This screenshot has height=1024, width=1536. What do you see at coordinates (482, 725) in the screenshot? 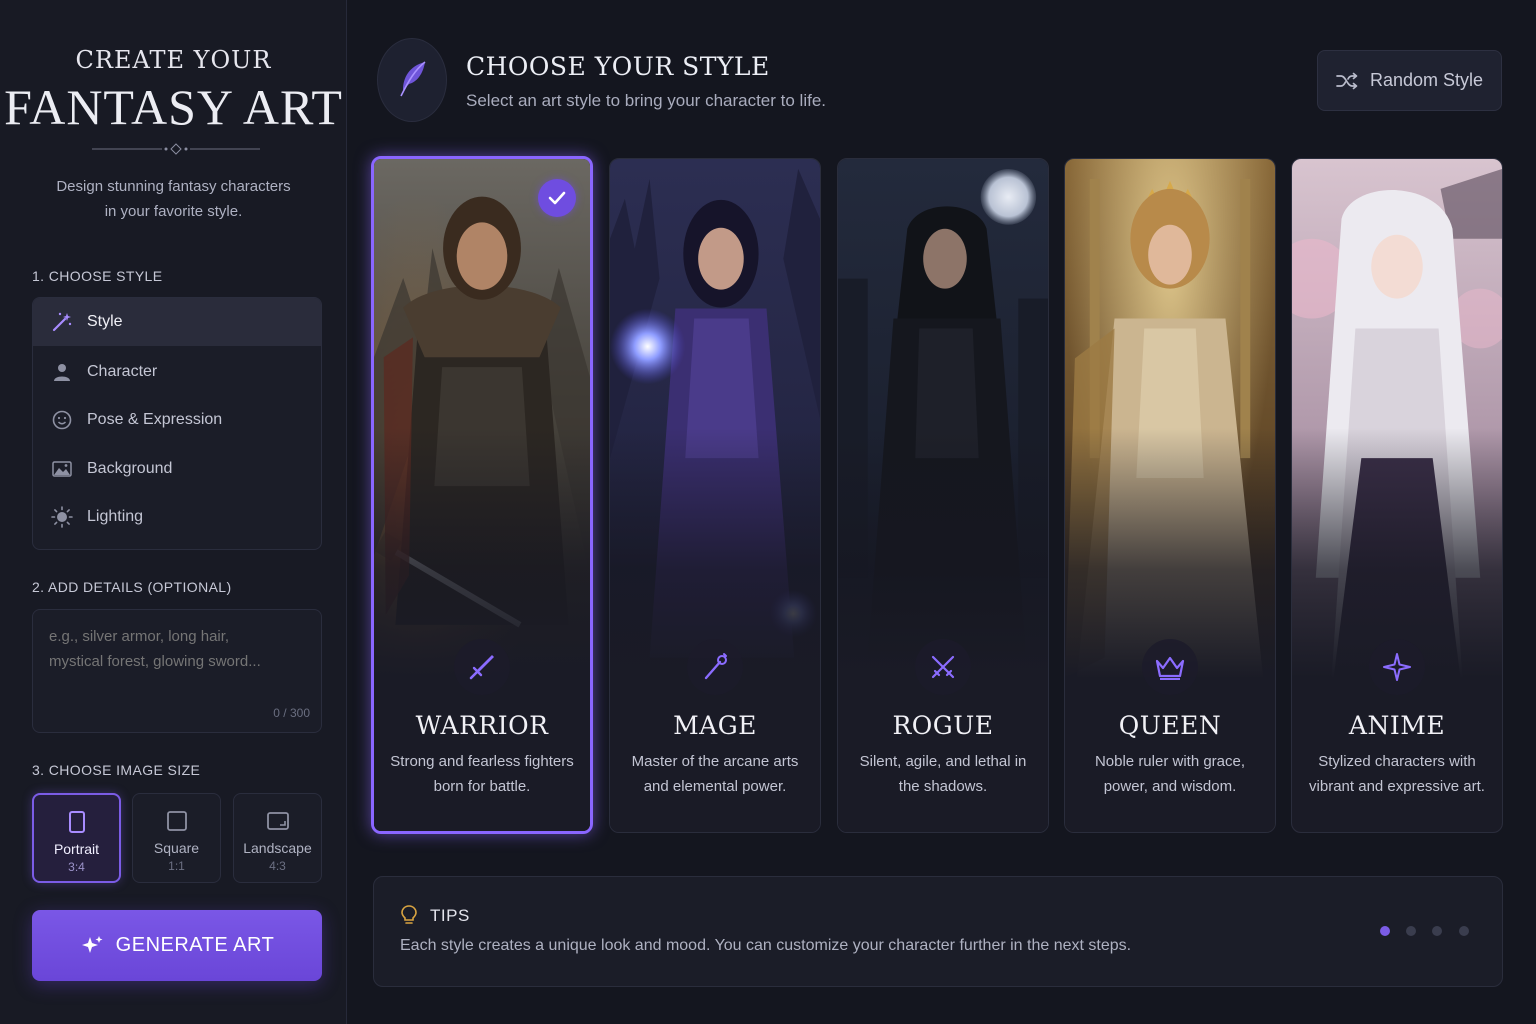
I see `style-name: WARRIOR` at bounding box center [482, 725].